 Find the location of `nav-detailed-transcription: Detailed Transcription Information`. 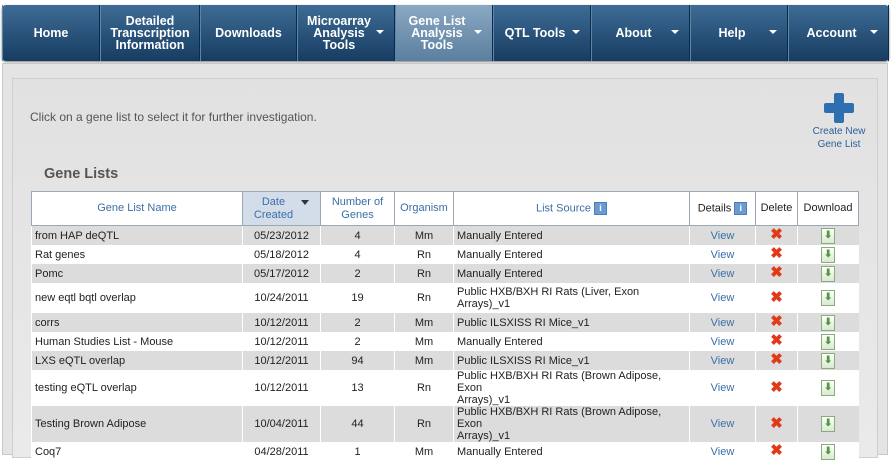

nav-detailed-transcription: Detailed Transcription Information is located at coordinates (150, 33).